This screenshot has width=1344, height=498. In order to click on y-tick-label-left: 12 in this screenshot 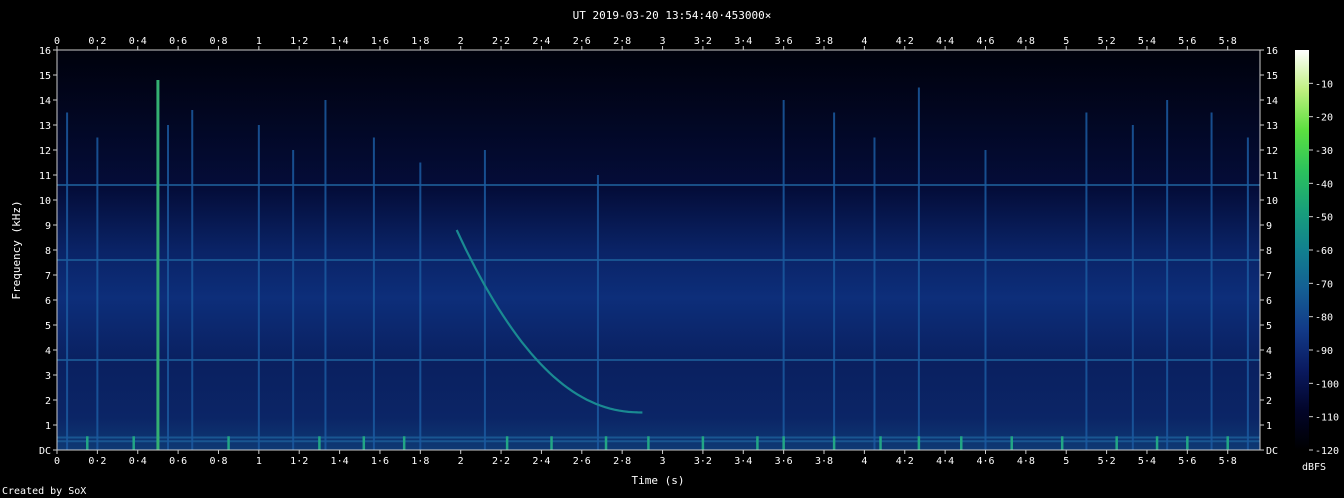, I will do `click(45, 151)`.